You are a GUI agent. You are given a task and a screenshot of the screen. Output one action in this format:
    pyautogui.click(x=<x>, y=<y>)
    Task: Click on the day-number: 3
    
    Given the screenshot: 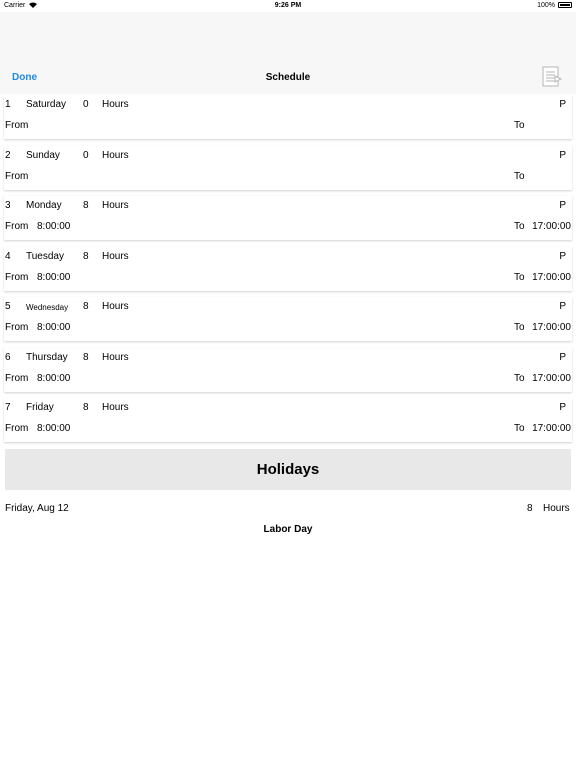 What is the action you would take?
    pyautogui.click(x=8, y=205)
    